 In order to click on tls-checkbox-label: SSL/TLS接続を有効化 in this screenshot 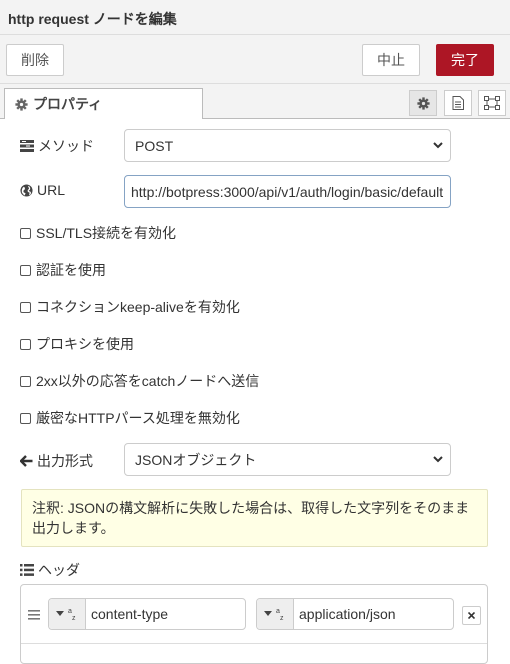, I will do `click(106, 233)`.